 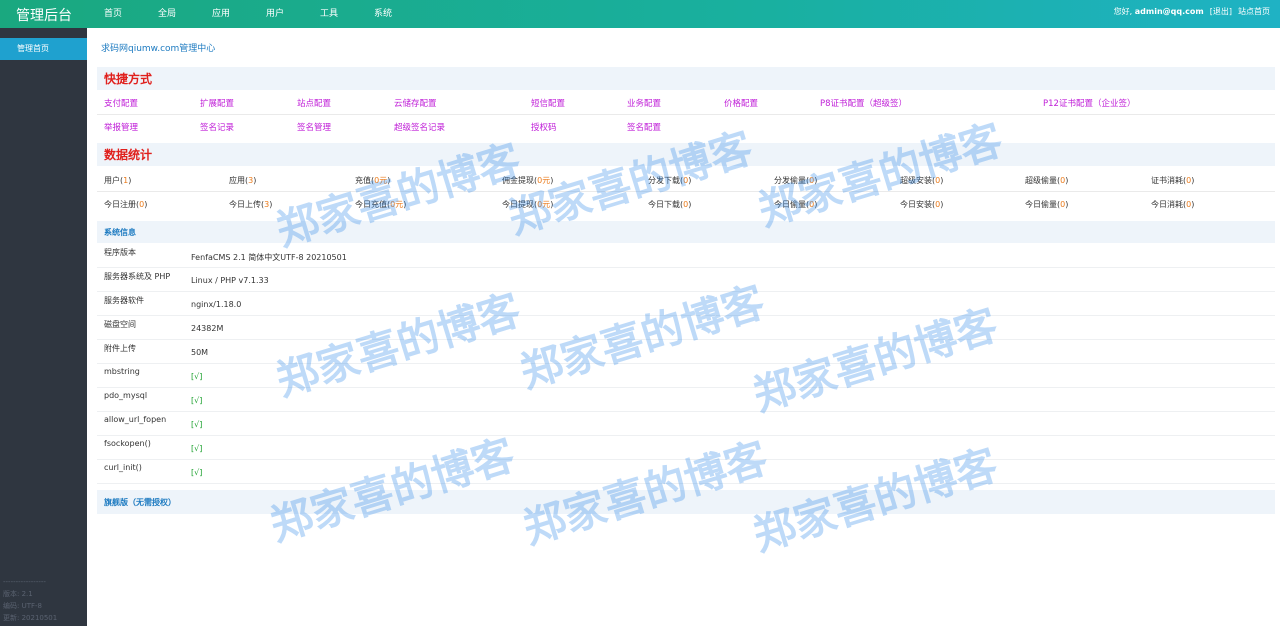 What do you see at coordinates (686, 256) in the screenshot?
I see `info-row-version: 程序版本 FenfaCMS 2.1 简体中文UTF-8 20210501` at bounding box center [686, 256].